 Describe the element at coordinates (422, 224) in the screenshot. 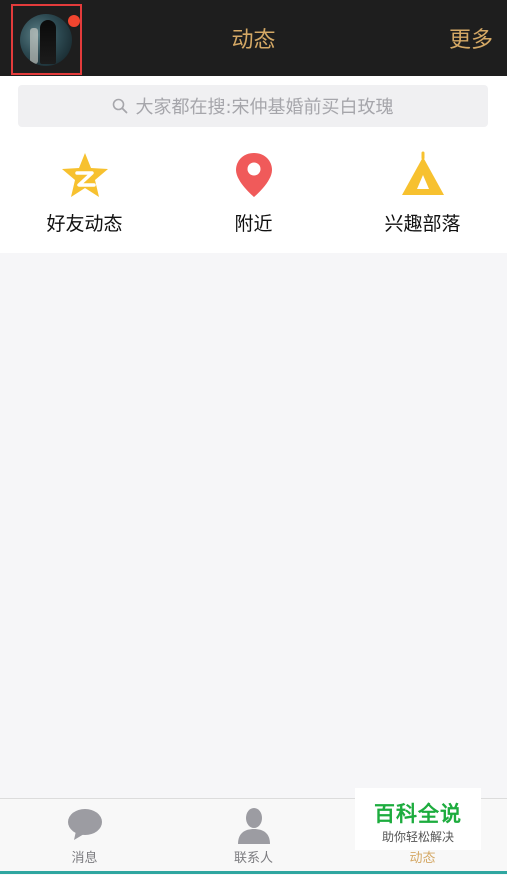

I see `quick-link-label: 兴趣部落` at that location.